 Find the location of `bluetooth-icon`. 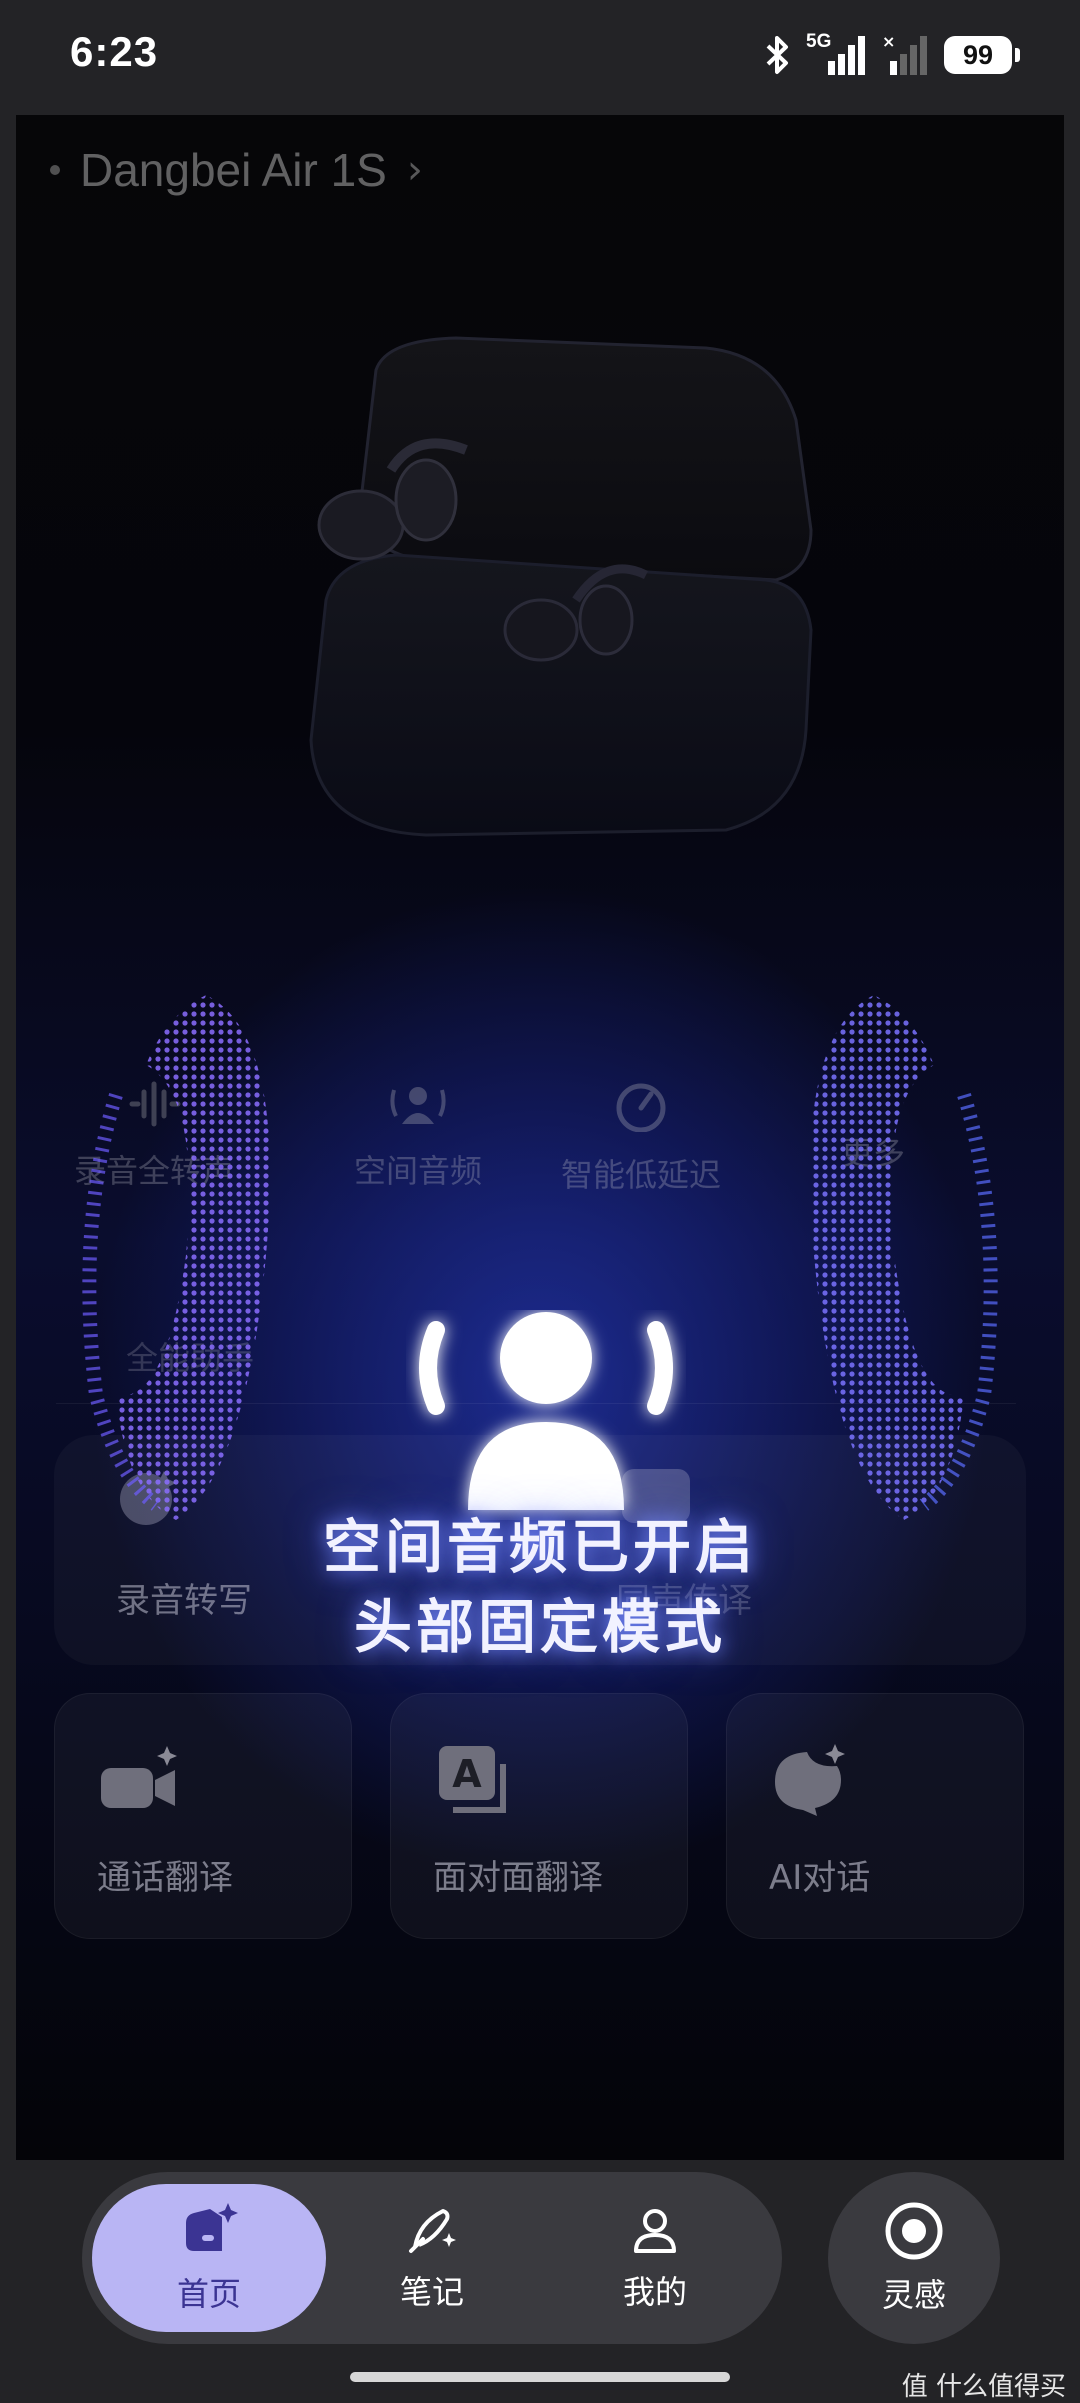

bluetooth-icon is located at coordinates (777, 55).